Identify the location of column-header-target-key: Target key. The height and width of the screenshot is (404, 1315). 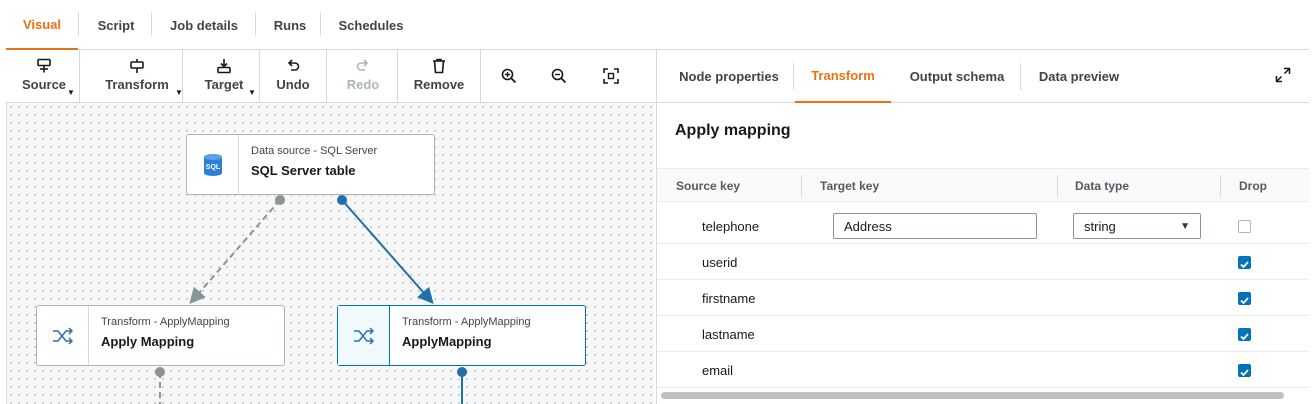
(850, 186).